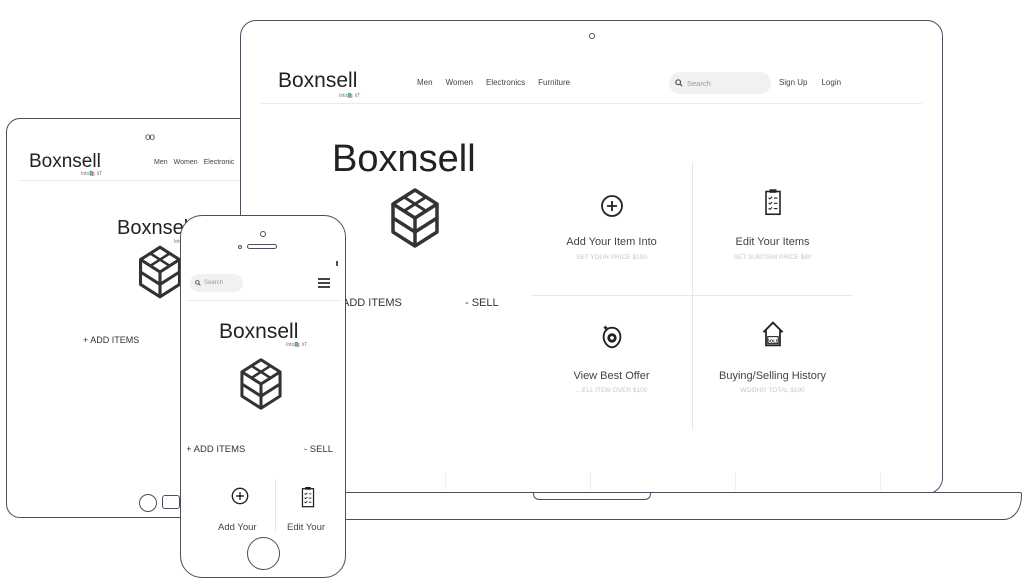 The width and height of the screenshot is (1024, 580). I want to click on laptop-header-divider, so click(591, 103).